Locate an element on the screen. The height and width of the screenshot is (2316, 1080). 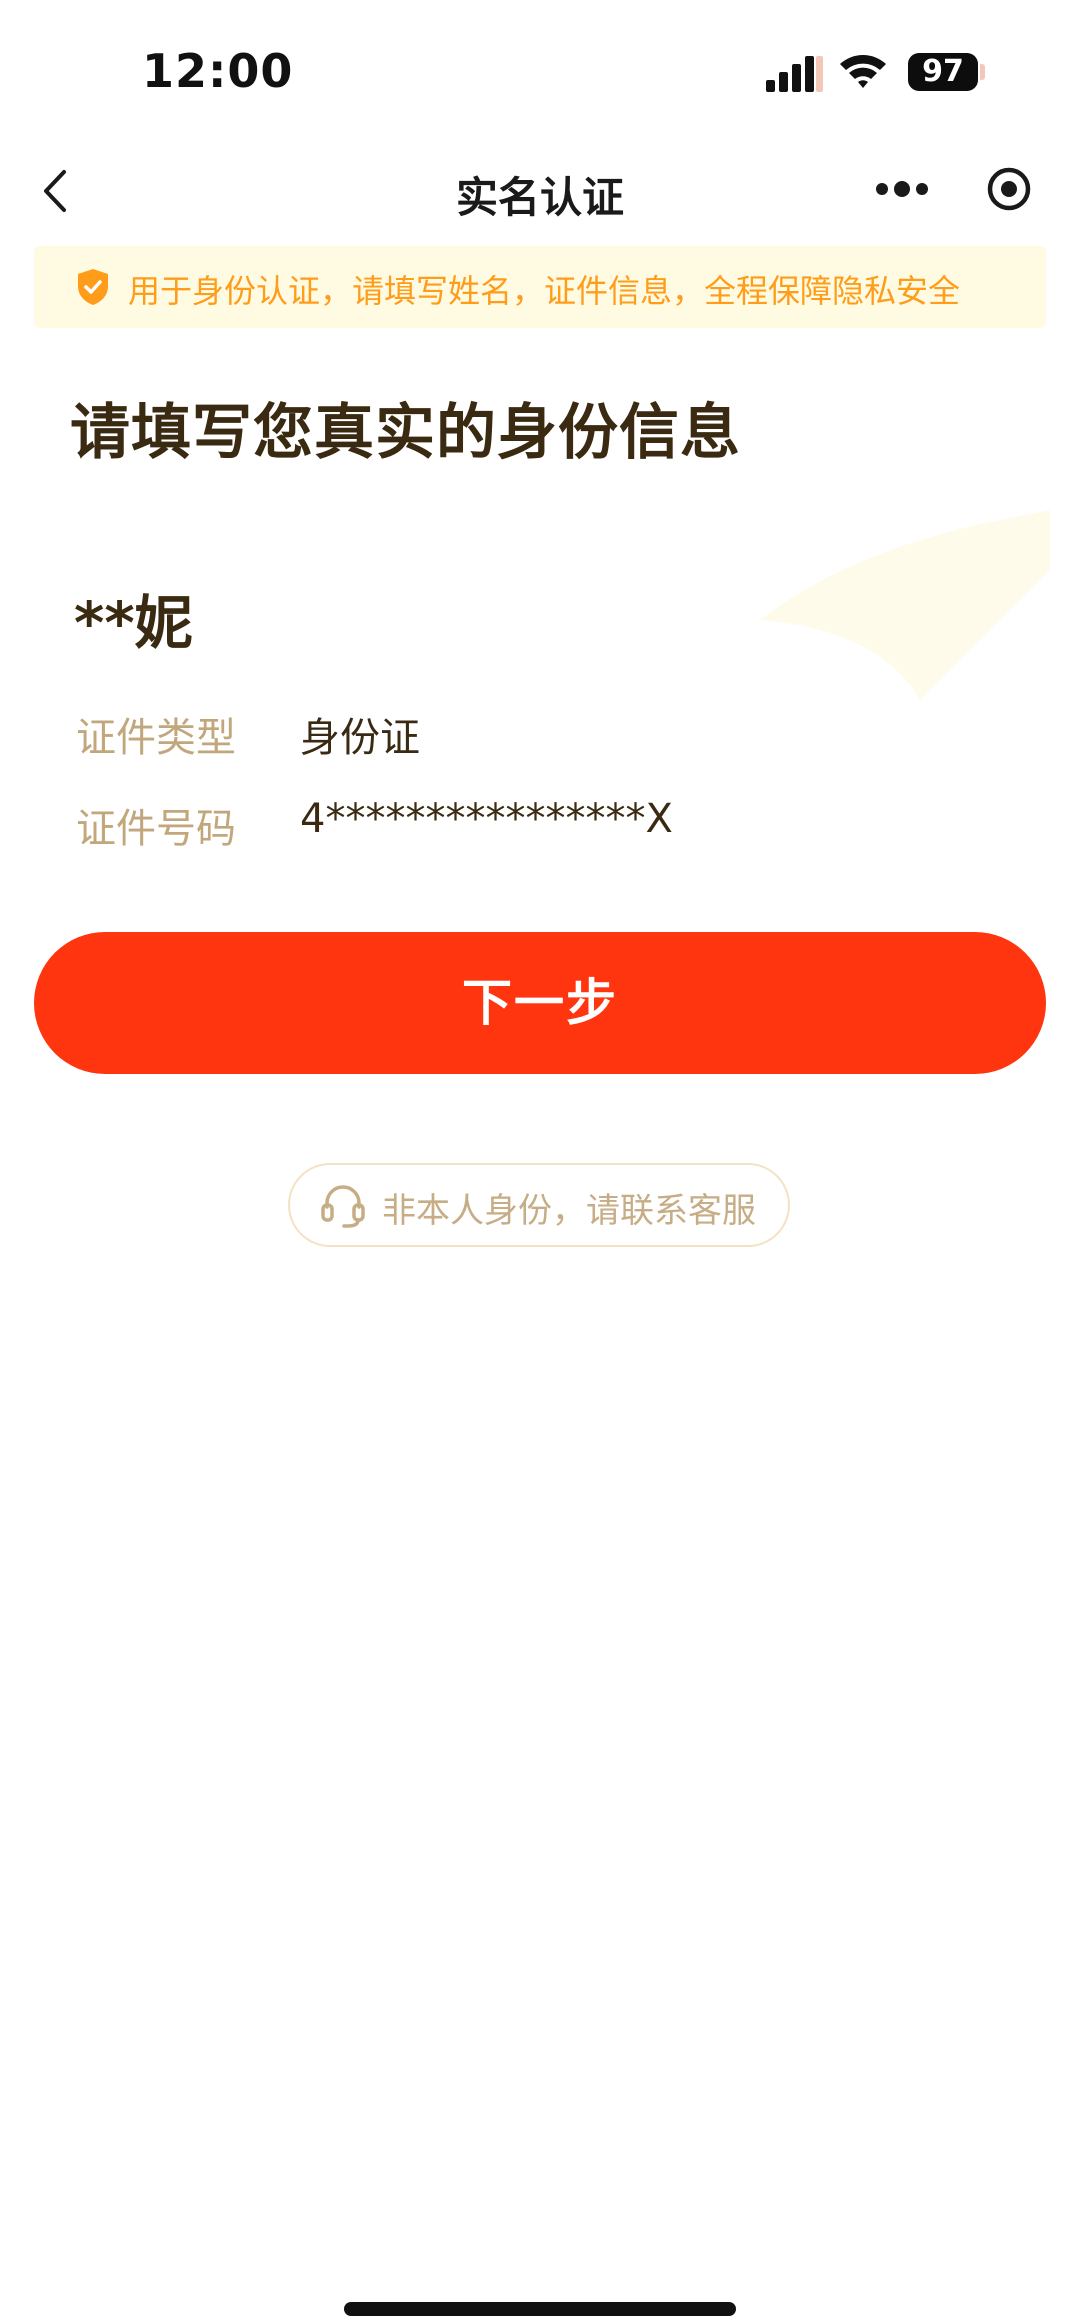
status-time: 12:00 is located at coordinates (218, 71).